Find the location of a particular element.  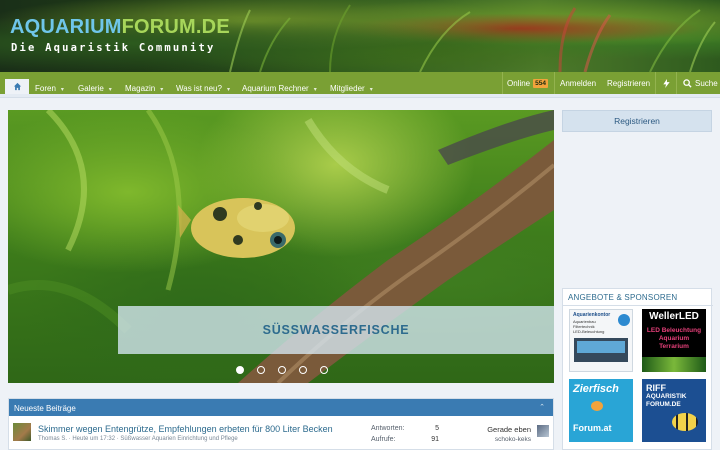

online-label: Online is located at coordinates (519, 83).